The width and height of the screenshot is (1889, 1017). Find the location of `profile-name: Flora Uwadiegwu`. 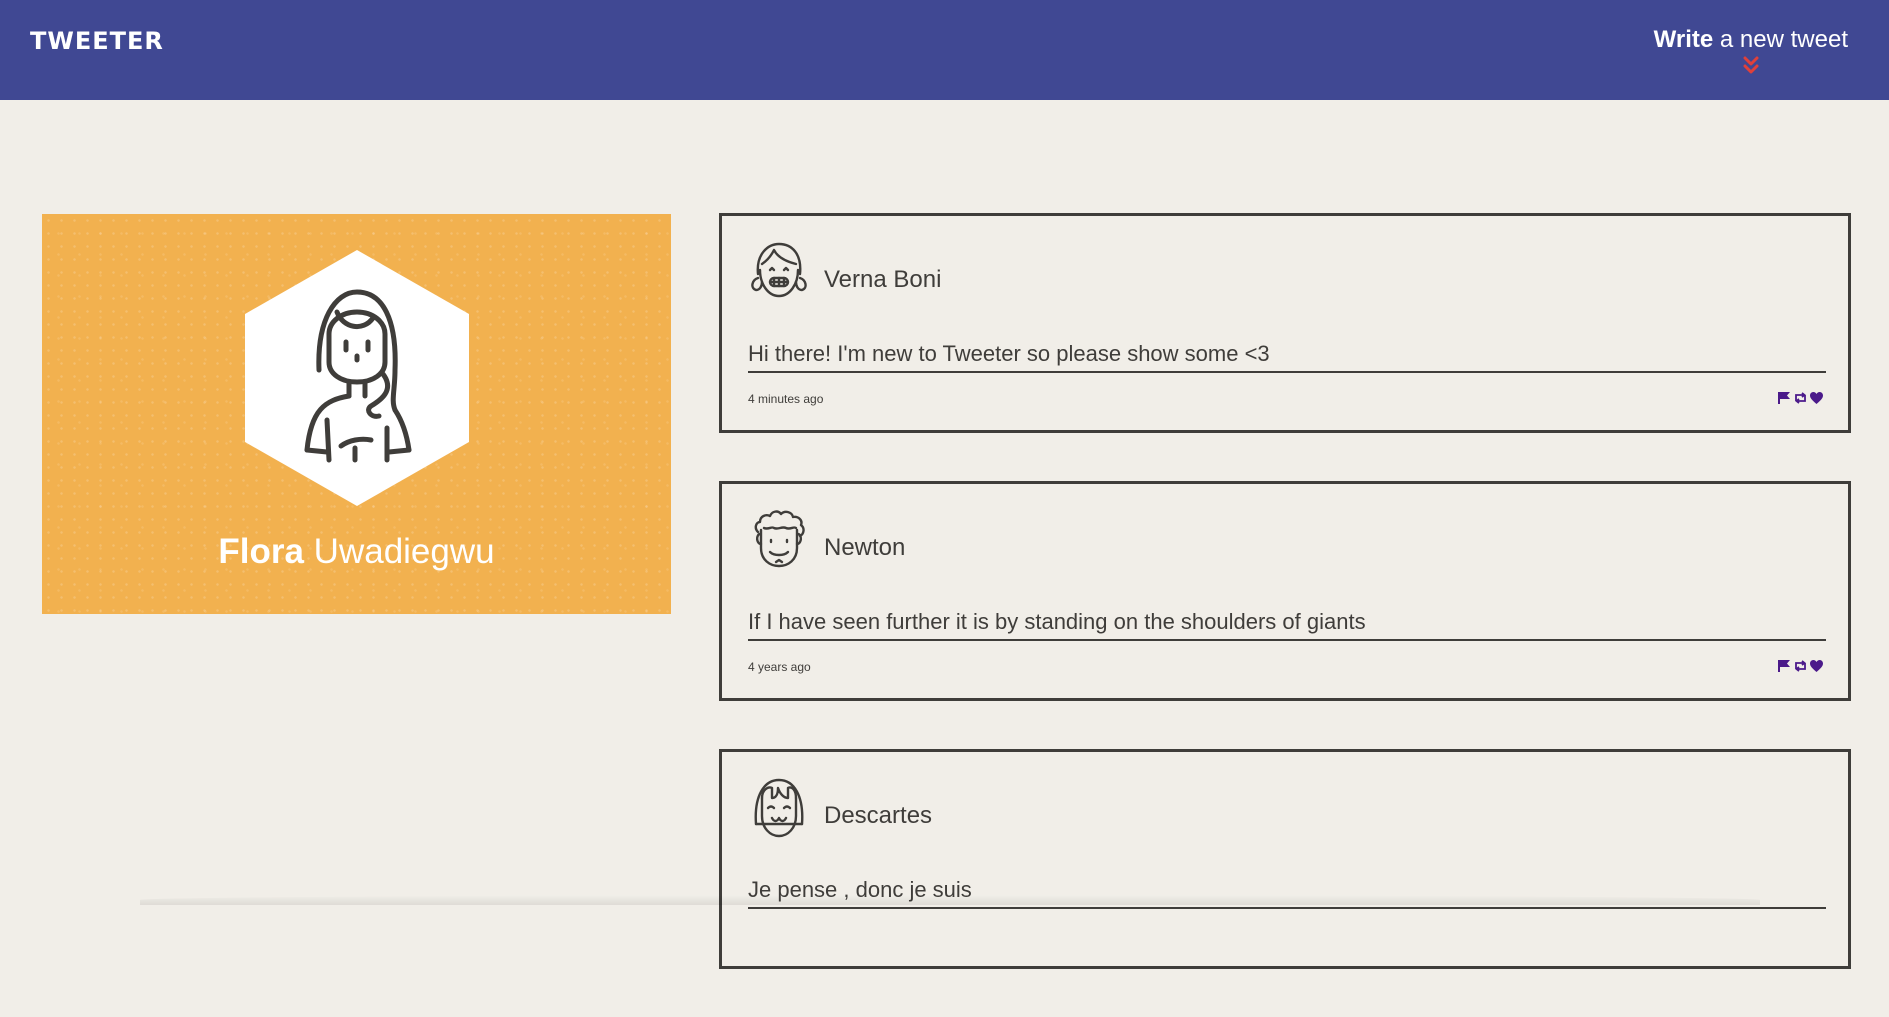

profile-name: Flora Uwadiegwu is located at coordinates (356, 552).